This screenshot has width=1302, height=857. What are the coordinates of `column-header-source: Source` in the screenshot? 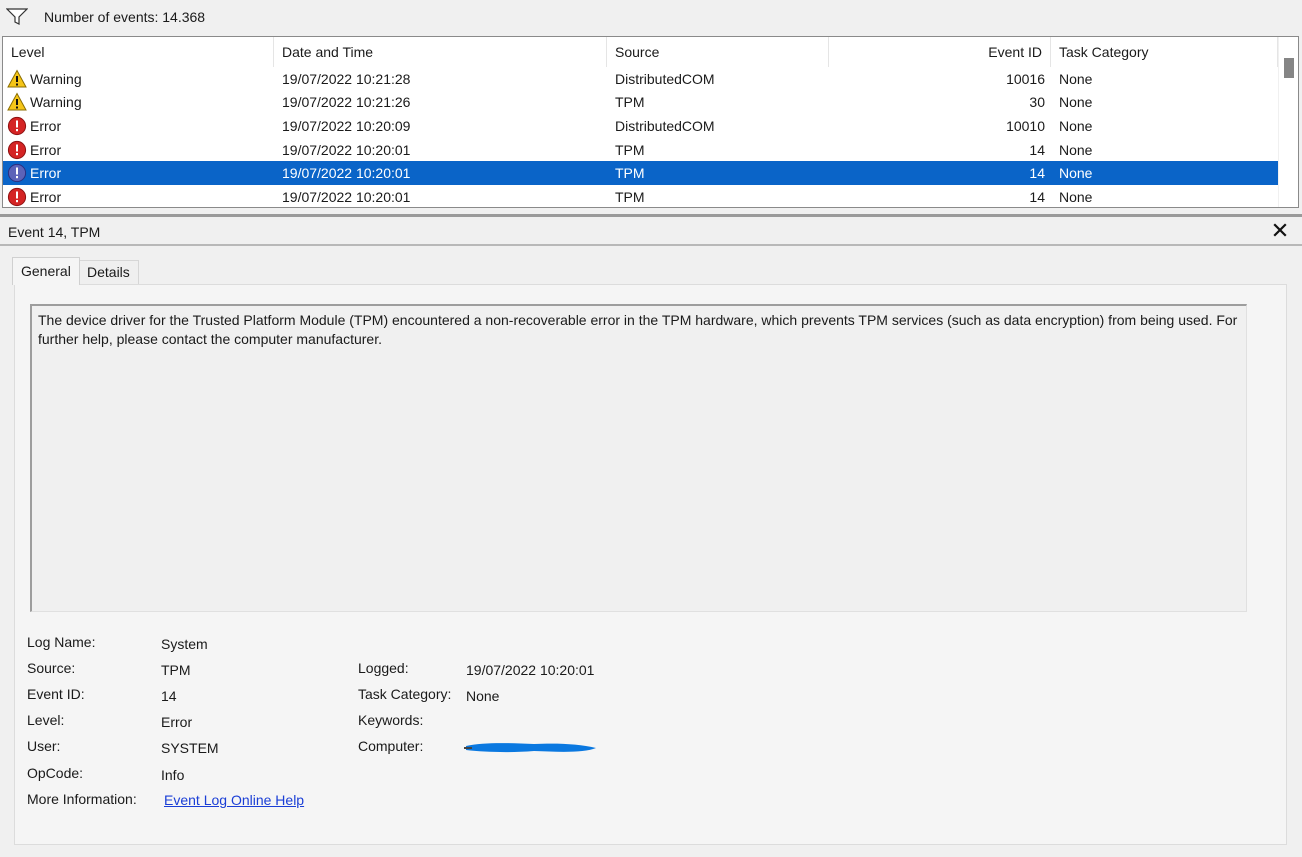 It's located at (718, 52).